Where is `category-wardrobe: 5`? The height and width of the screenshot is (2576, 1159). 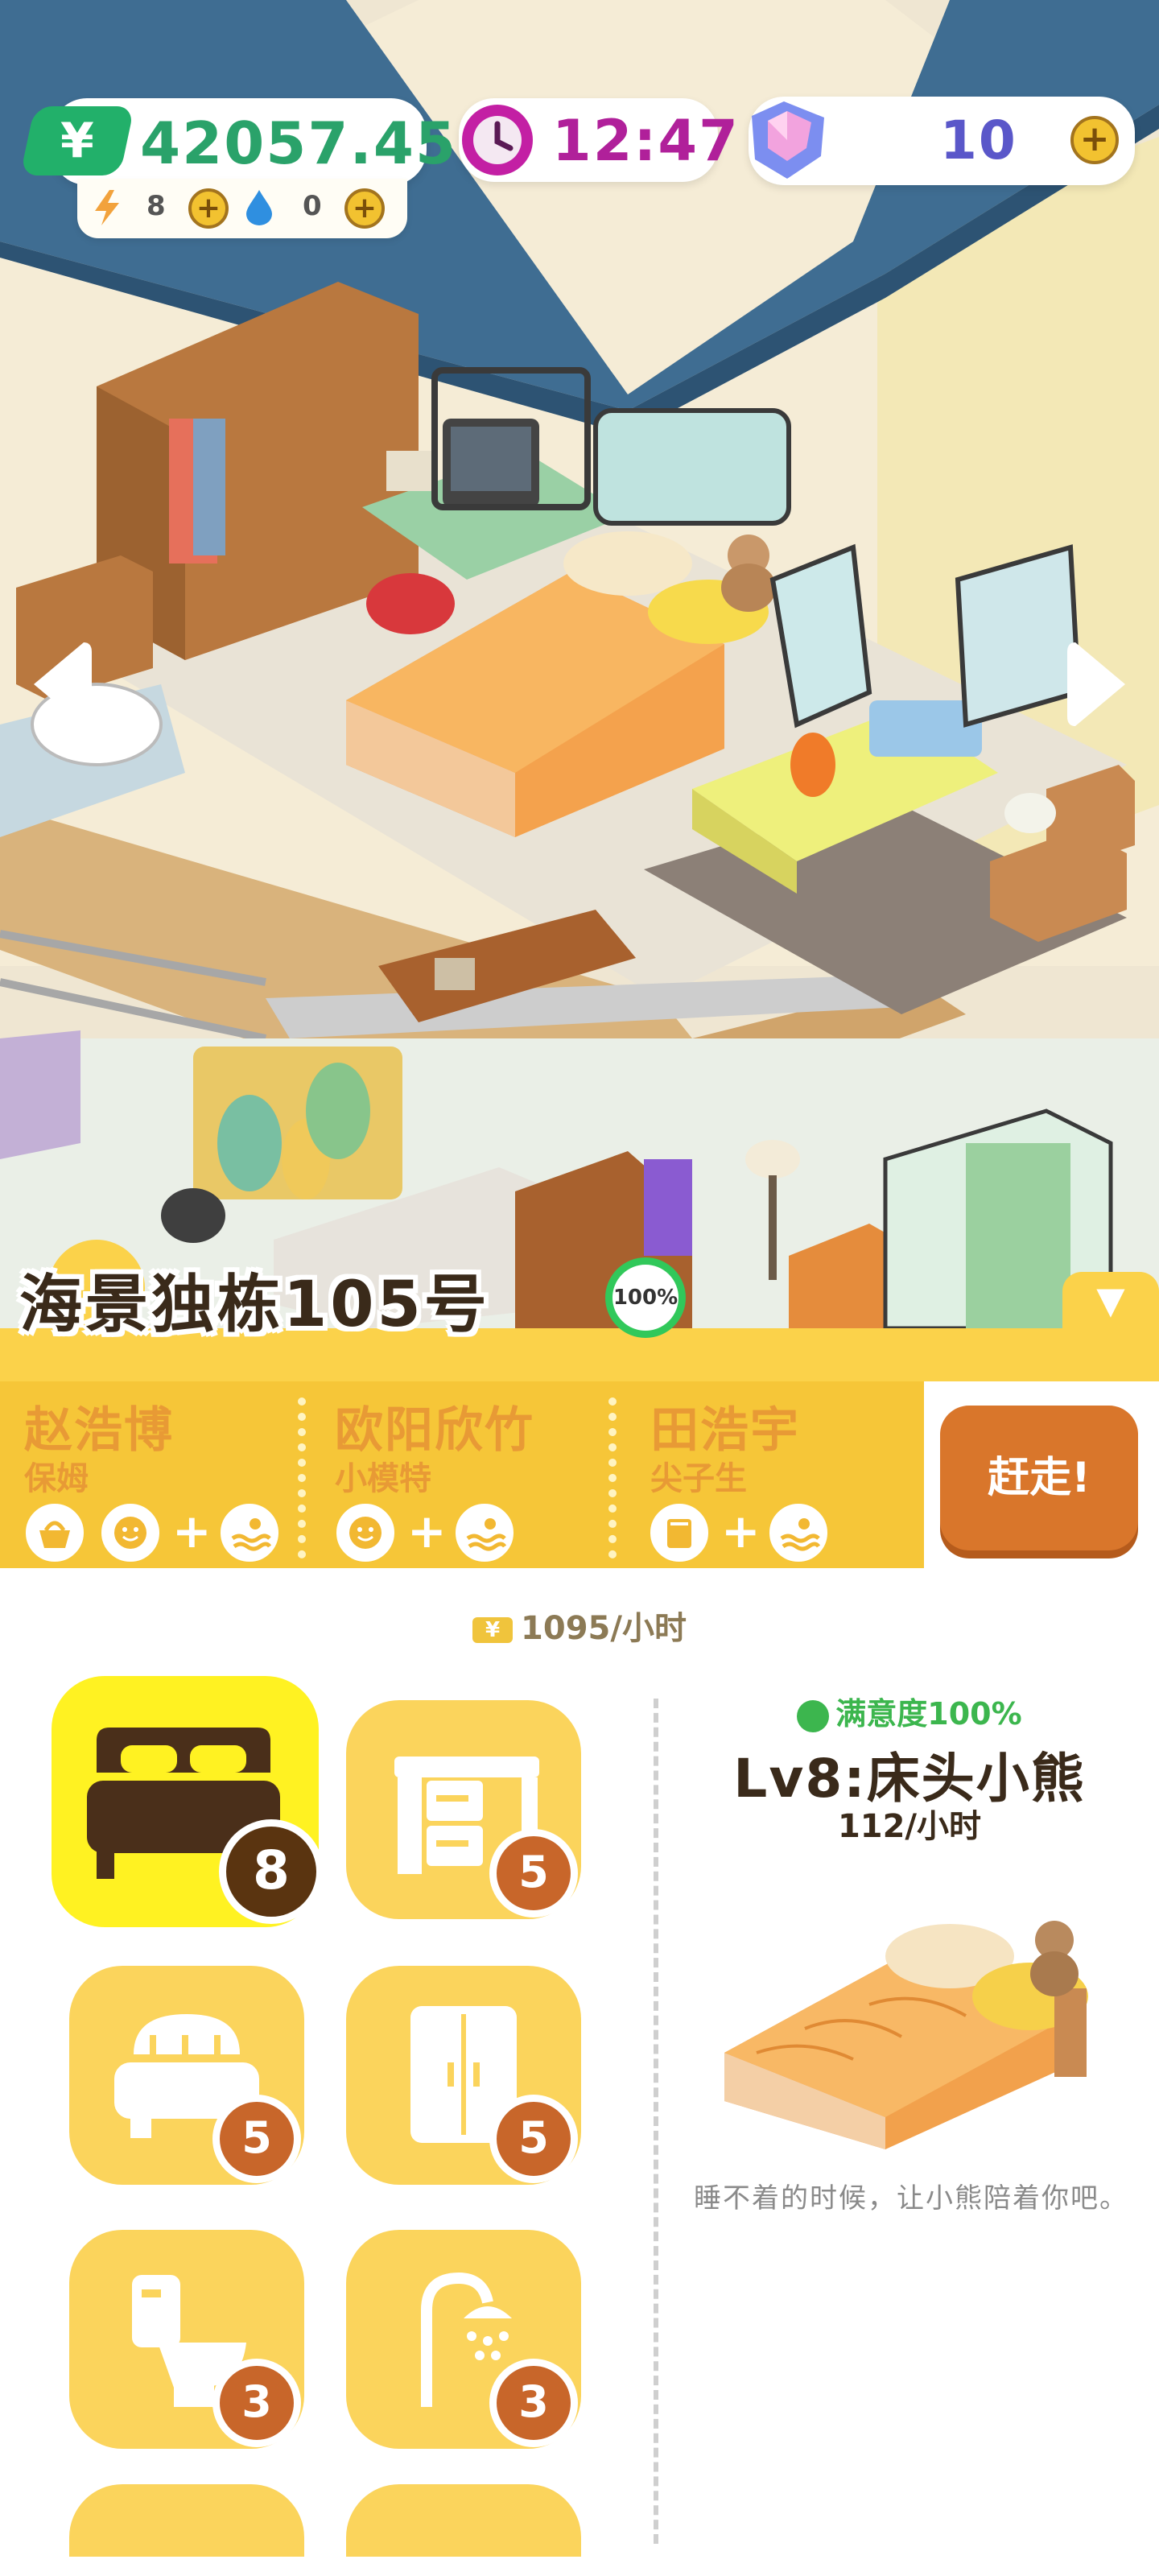 category-wardrobe: 5 is located at coordinates (463, 2075).